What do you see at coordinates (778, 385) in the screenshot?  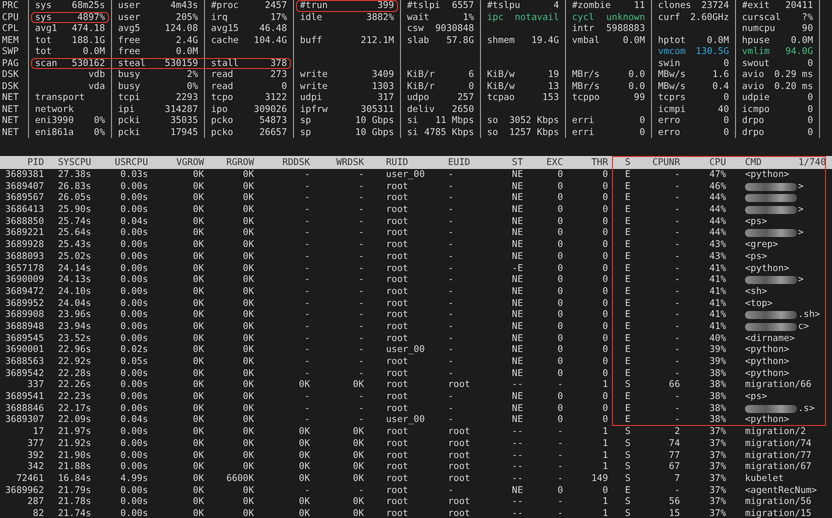 I see `table-cell: migration/66` at bounding box center [778, 385].